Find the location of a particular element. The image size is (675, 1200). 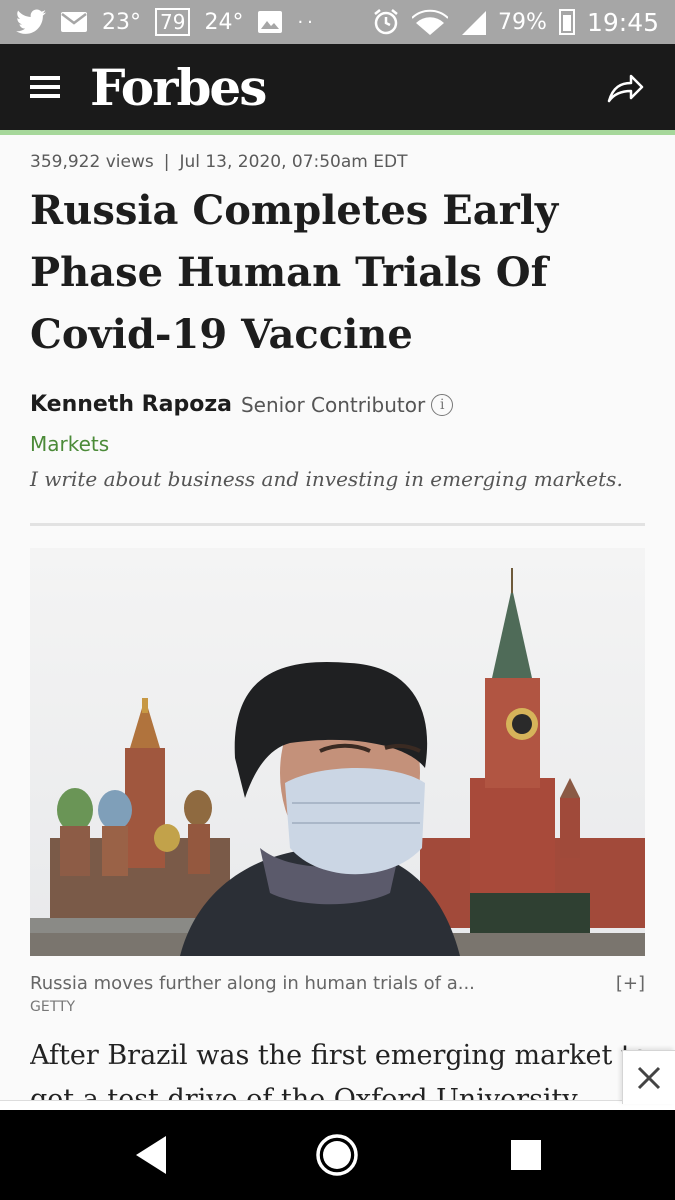

publish-date: Jul 13, 2020, 07:50am EDT is located at coordinates (293, 162).